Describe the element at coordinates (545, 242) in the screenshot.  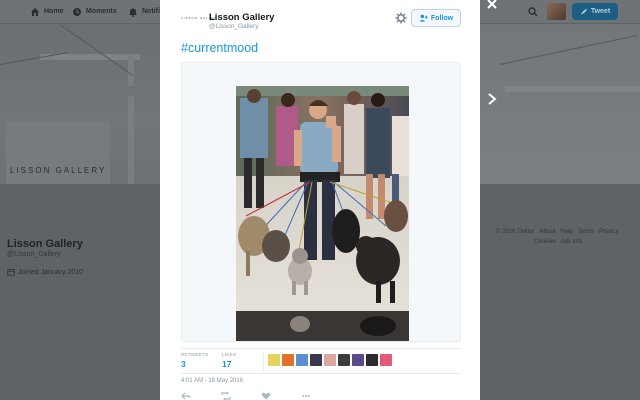
I see `footer-cookies: Cookies` at that location.